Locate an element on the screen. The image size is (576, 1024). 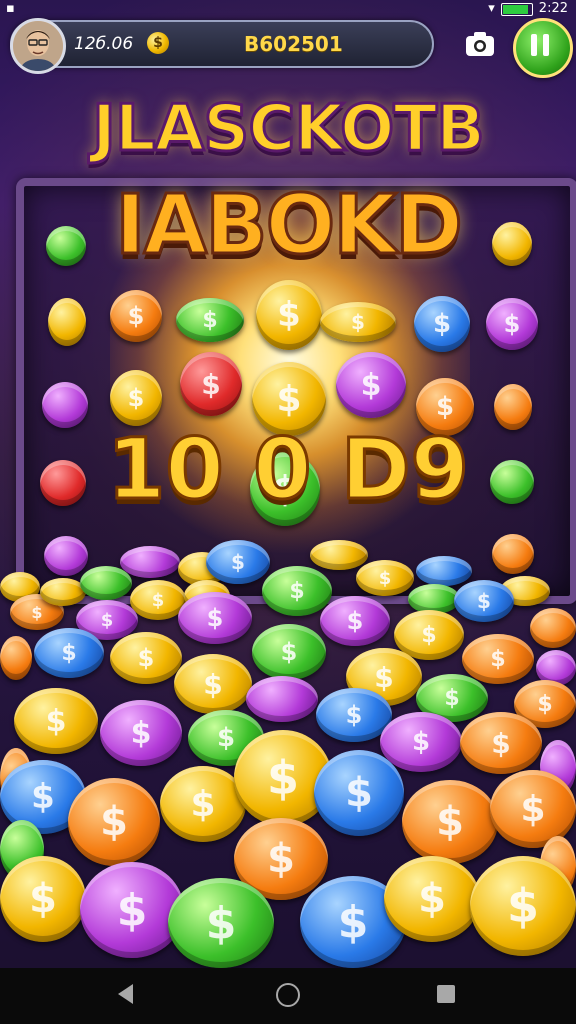
screenshot-button is located at coordinates (480, 45).